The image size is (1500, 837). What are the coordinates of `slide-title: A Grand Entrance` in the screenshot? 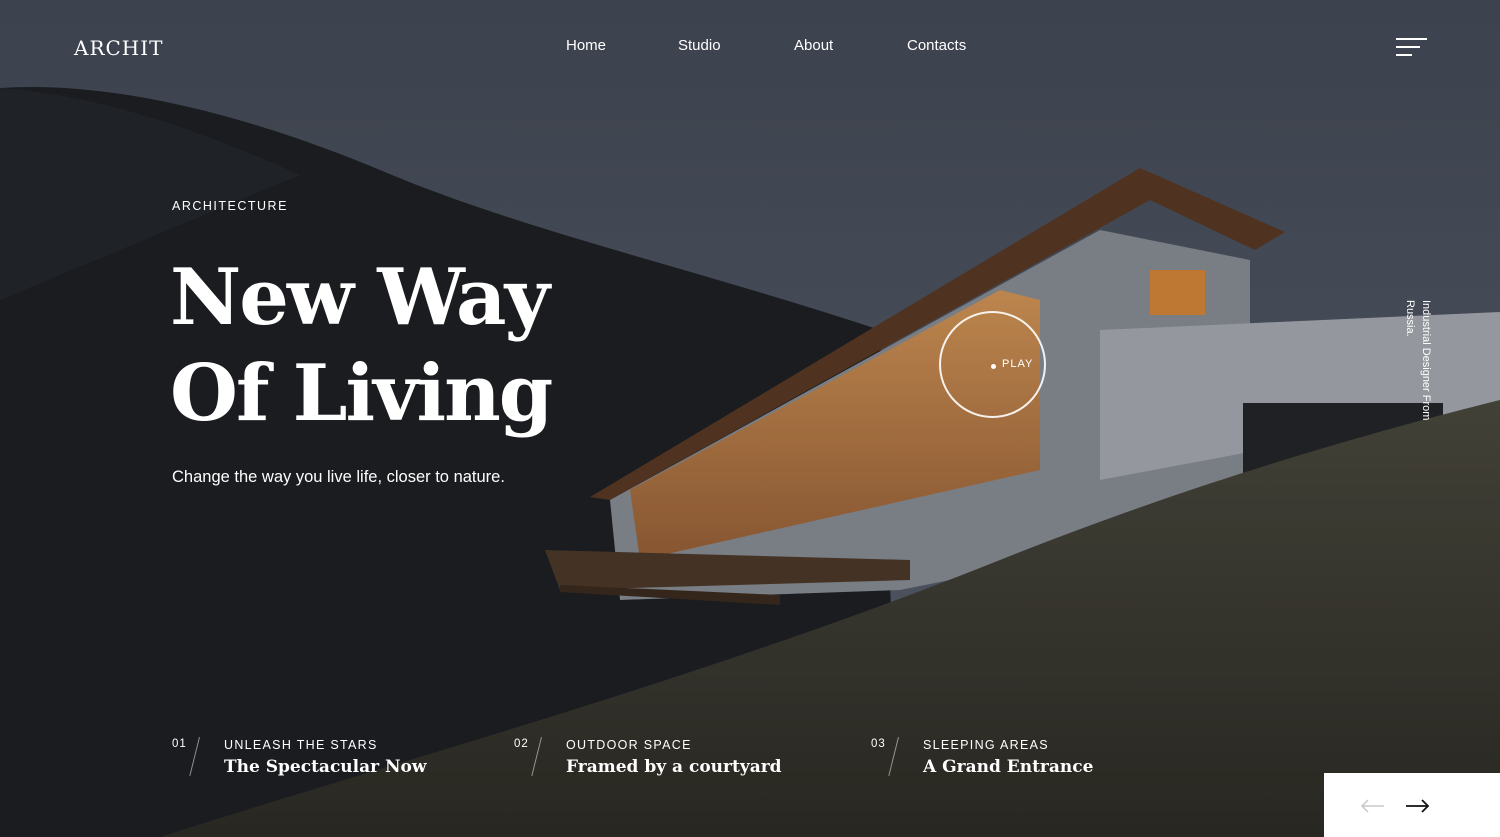 It's located at (1008, 767).